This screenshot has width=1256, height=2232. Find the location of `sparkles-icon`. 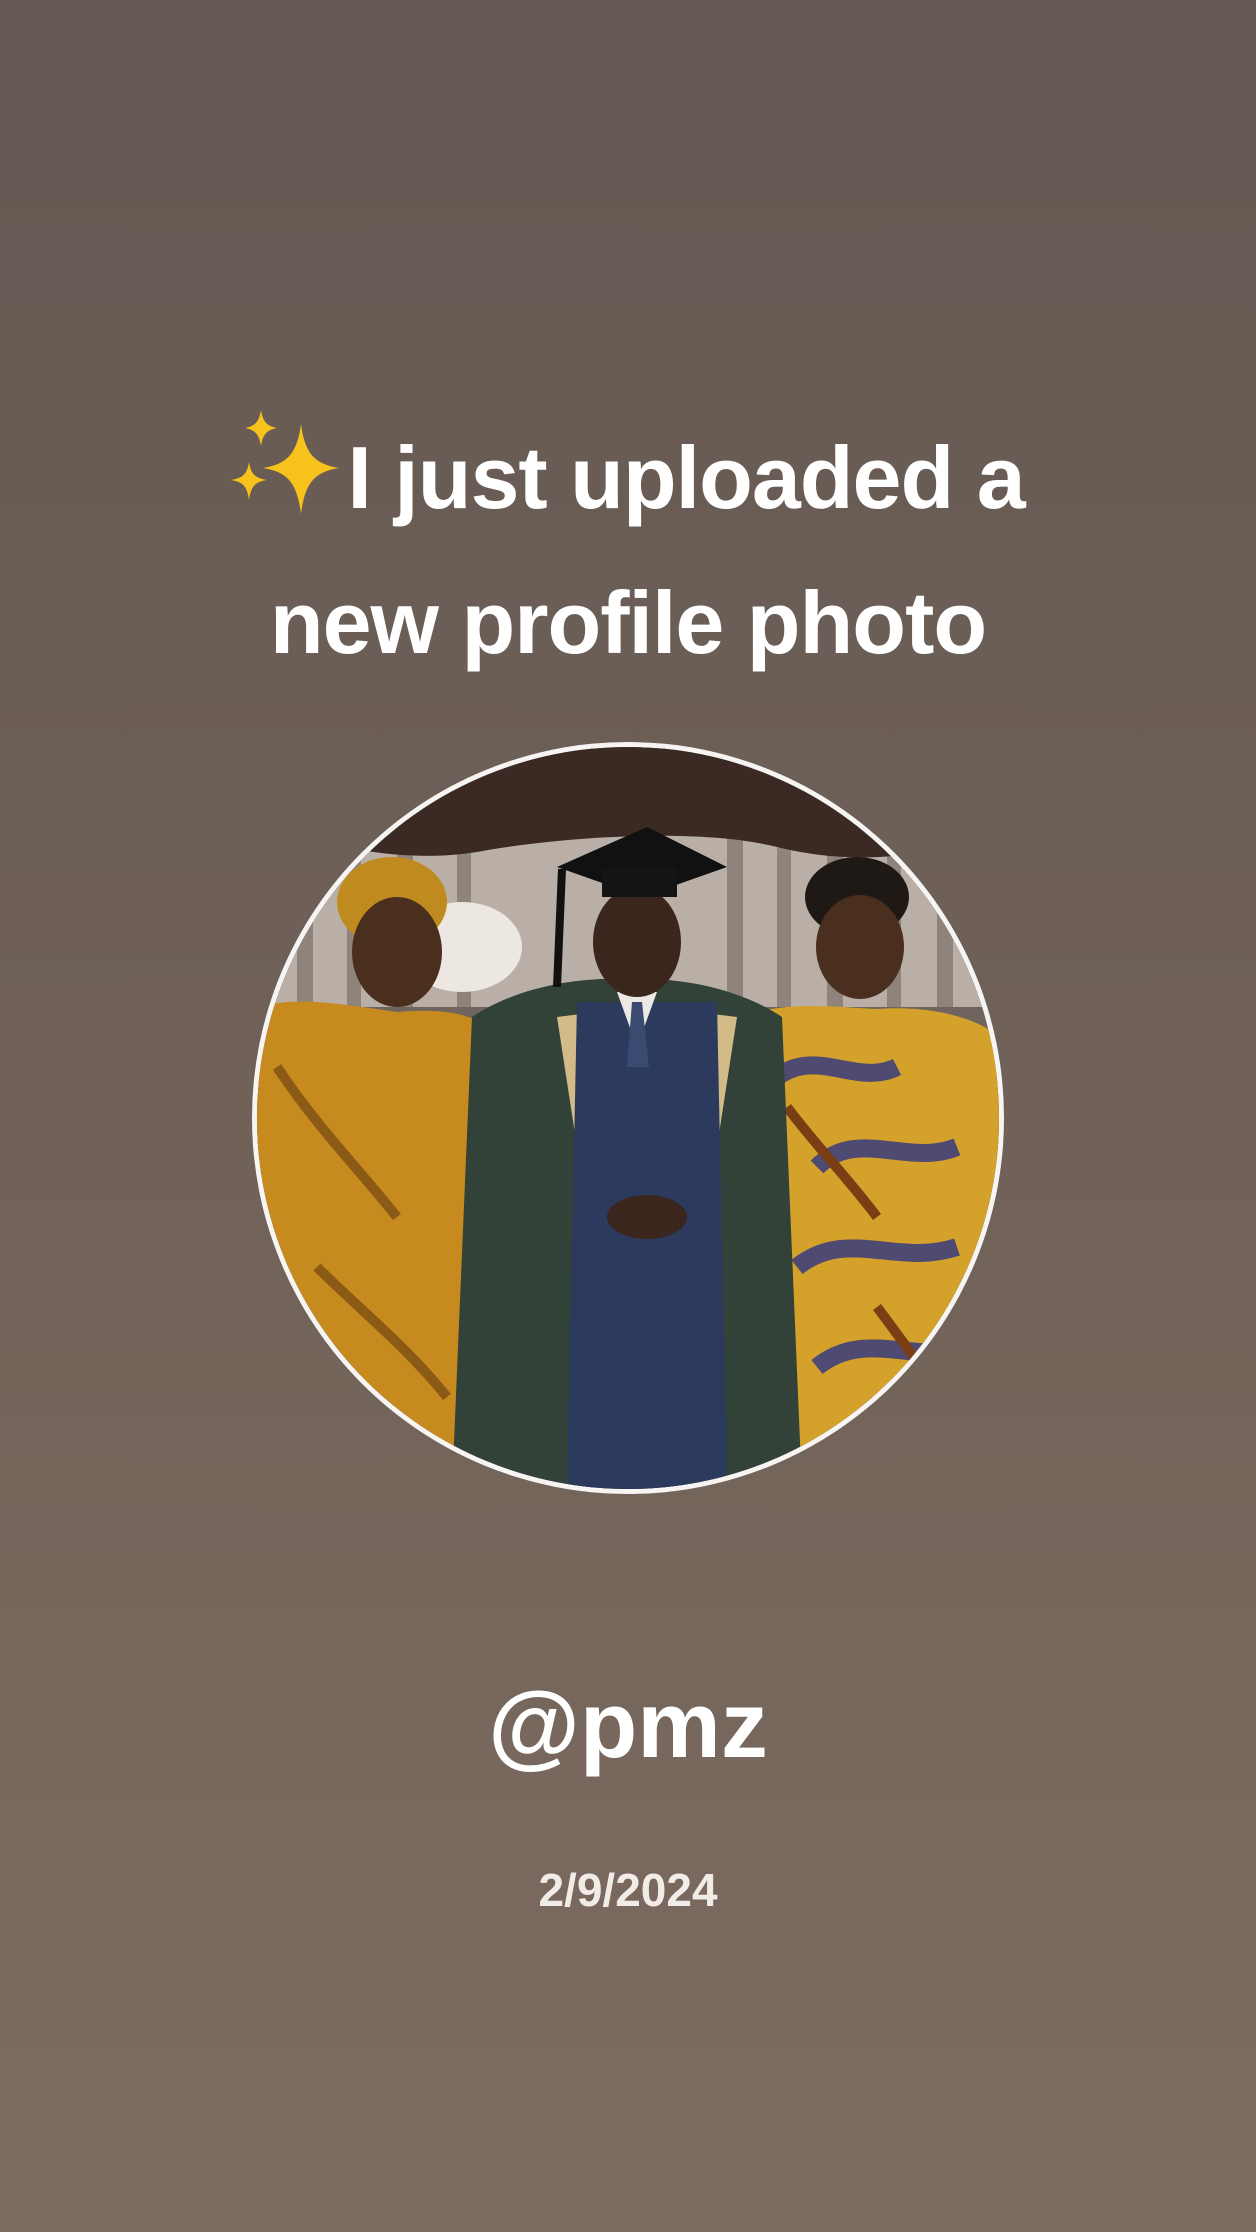

sparkles-icon is located at coordinates (287, 466).